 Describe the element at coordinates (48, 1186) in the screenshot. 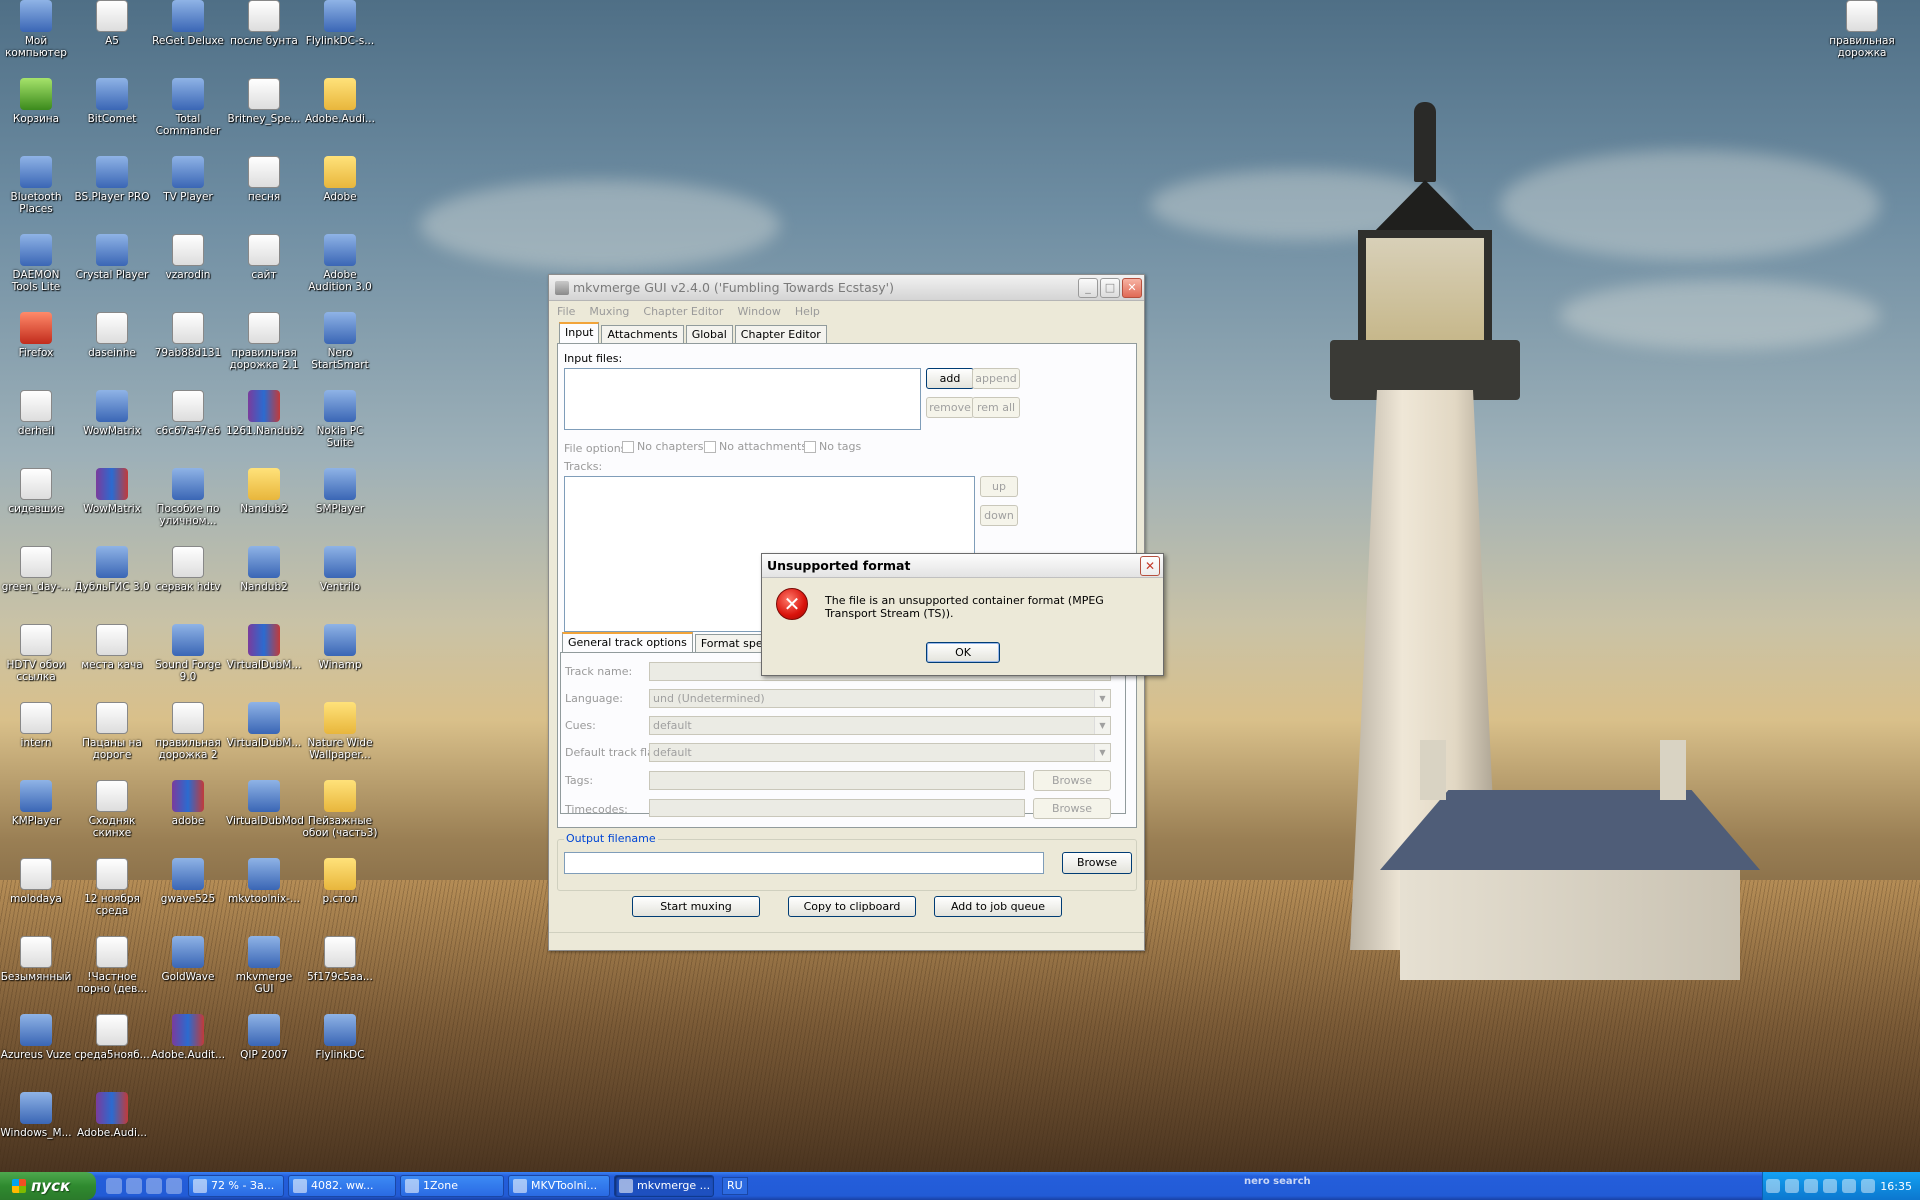

I see `start-button: пуск` at that location.